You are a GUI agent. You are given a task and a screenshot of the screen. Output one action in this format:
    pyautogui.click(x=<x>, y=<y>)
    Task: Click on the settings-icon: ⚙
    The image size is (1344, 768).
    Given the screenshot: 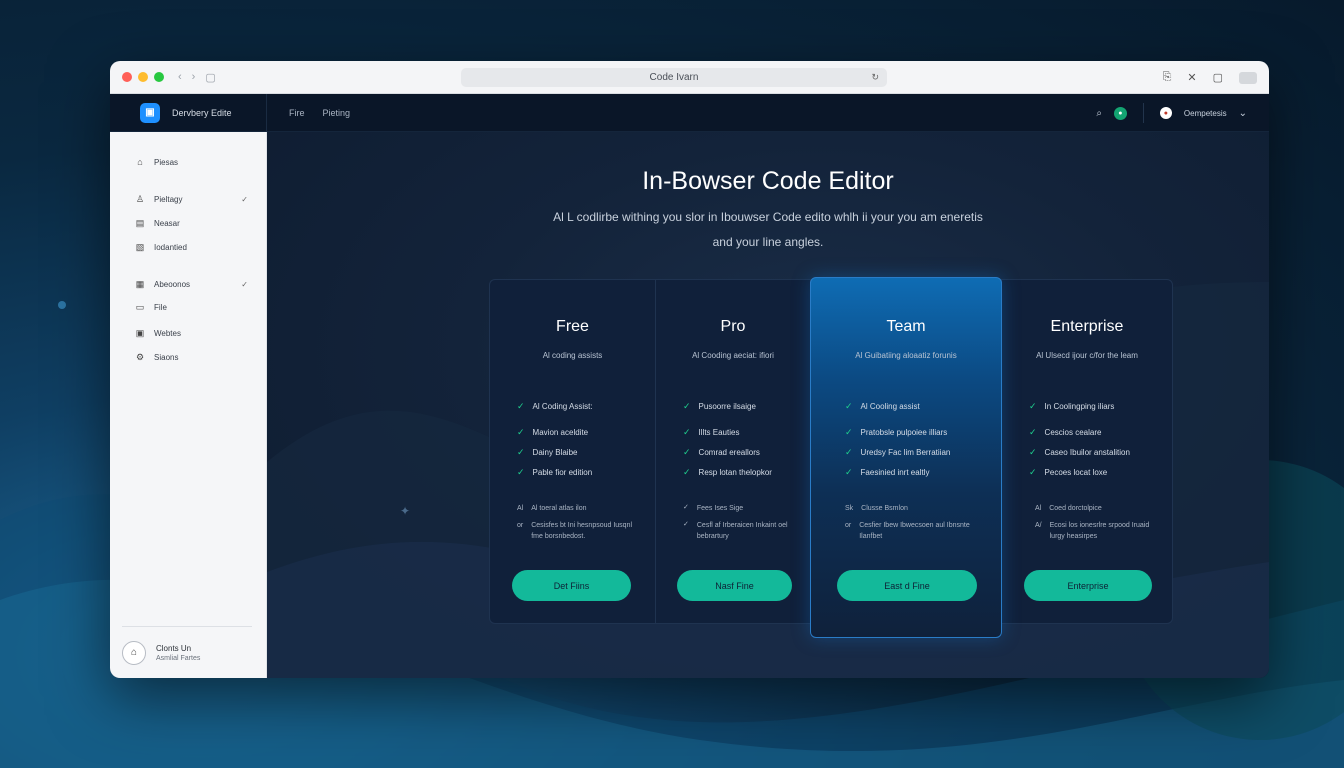 What is the action you would take?
    pyautogui.click(x=140, y=357)
    